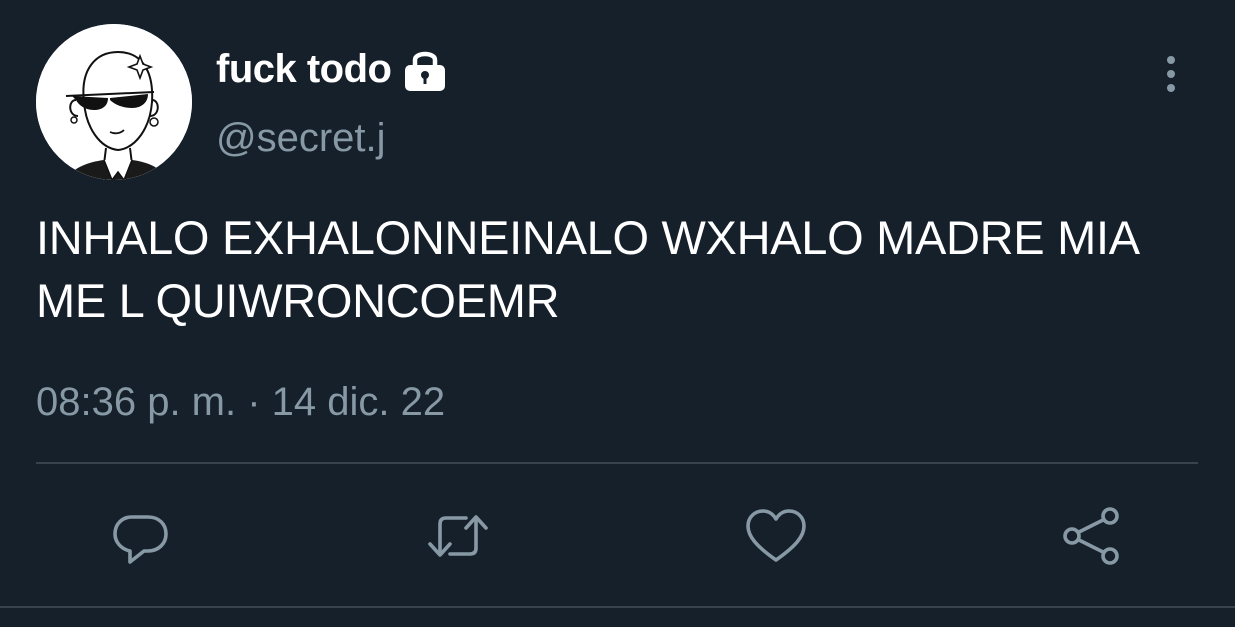 The width and height of the screenshot is (1235, 627). What do you see at coordinates (240, 402) in the screenshot?
I see `tweet-timestamp: 08:36 p. m. · 14 dic. 22` at bounding box center [240, 402].